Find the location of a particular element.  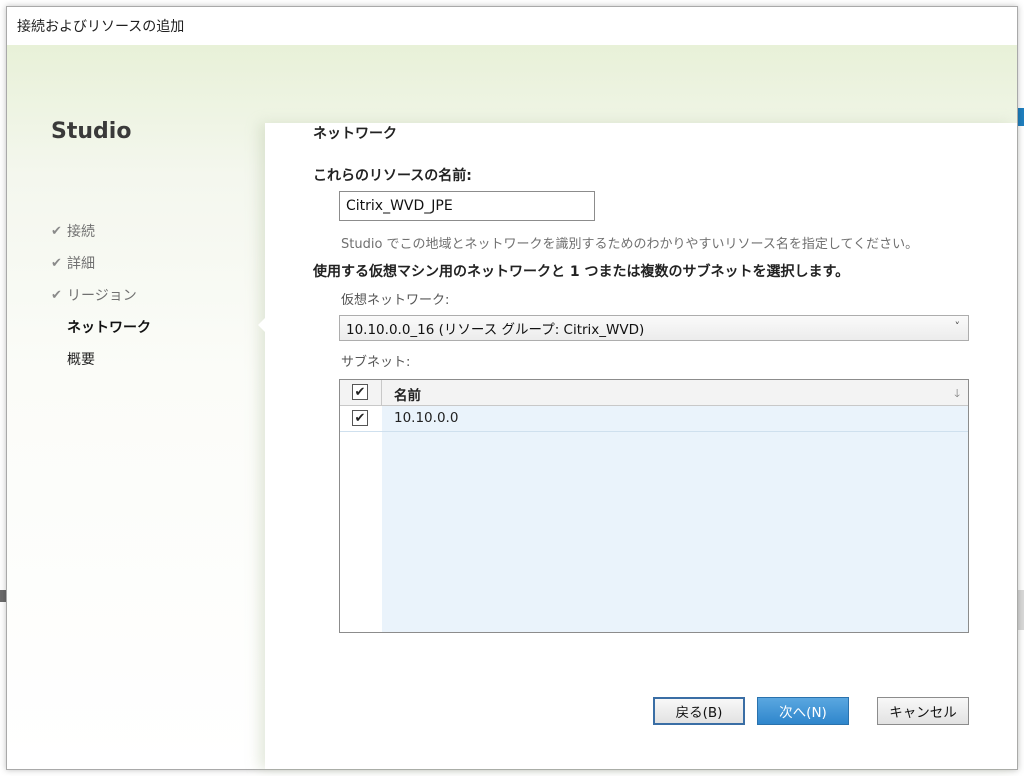

background-app-bar-right is located at coordinates (1021, 117).